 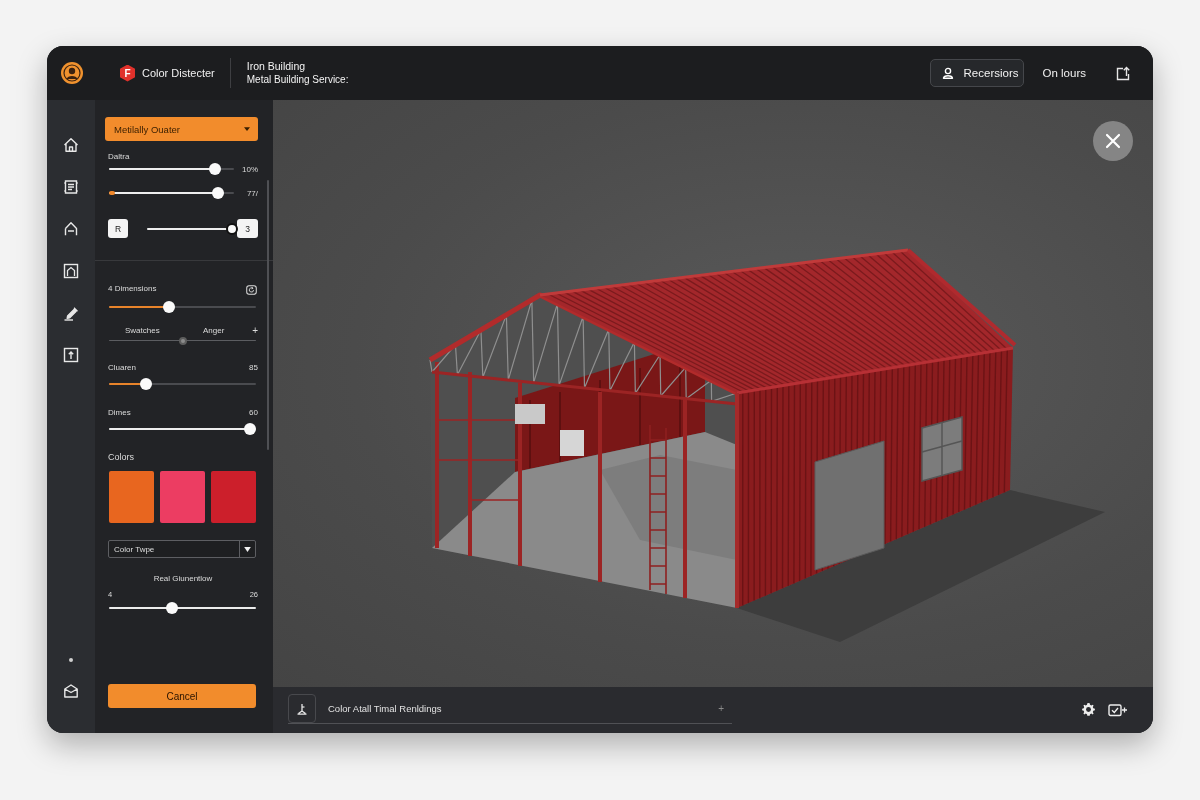 I want to click on project-title: Iron Building, so click(x=276, y=66).